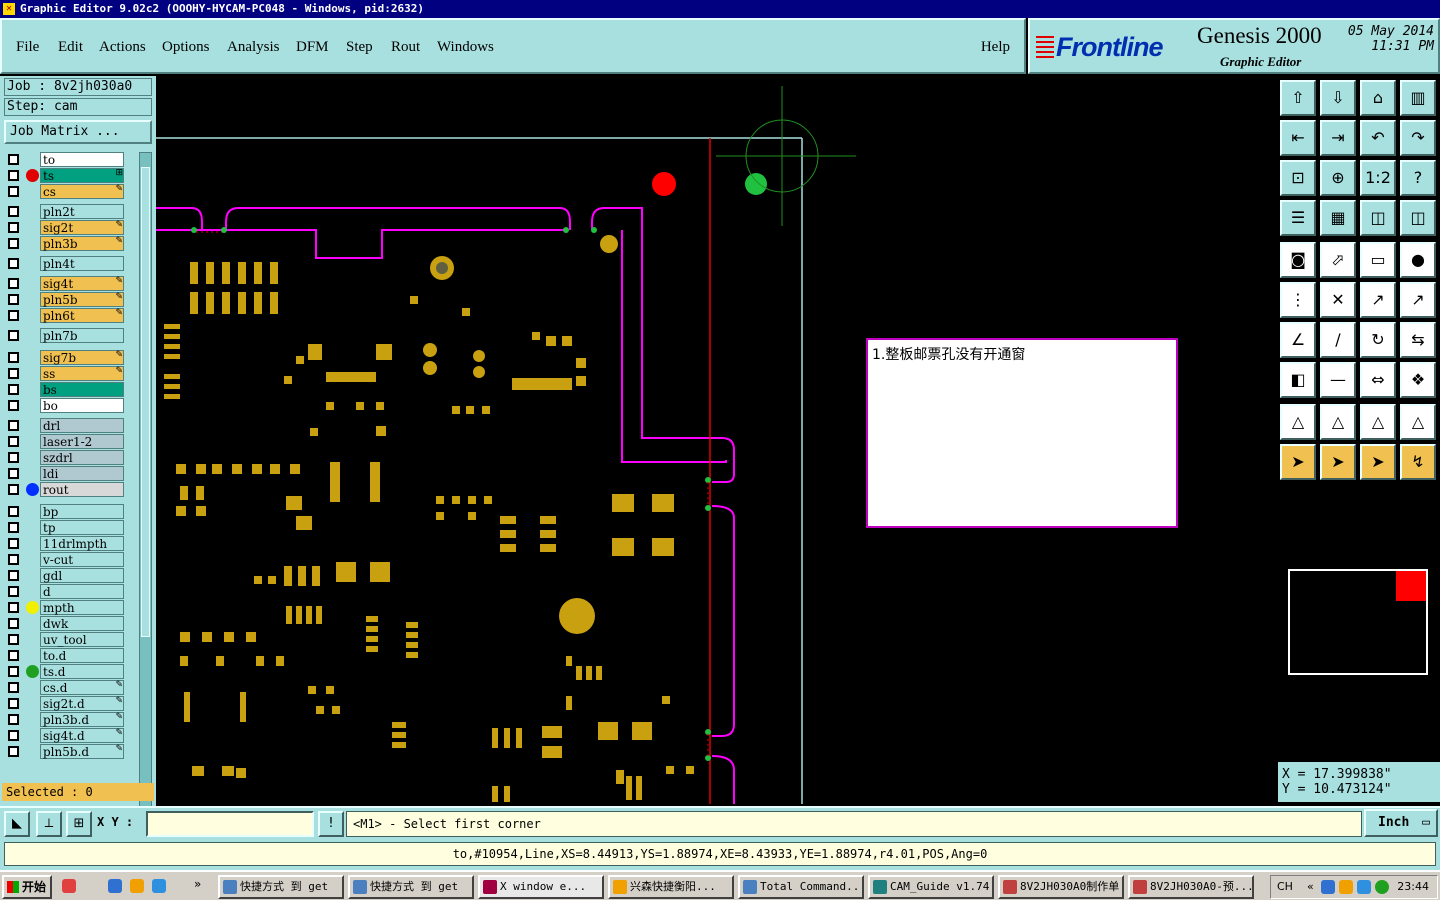 This screenshot has width=1440, height=900. What do you see at coordinates (1298, 340) in the screenshot?
I see `angle-icon: ∠` at bounding box center [1298, 340].